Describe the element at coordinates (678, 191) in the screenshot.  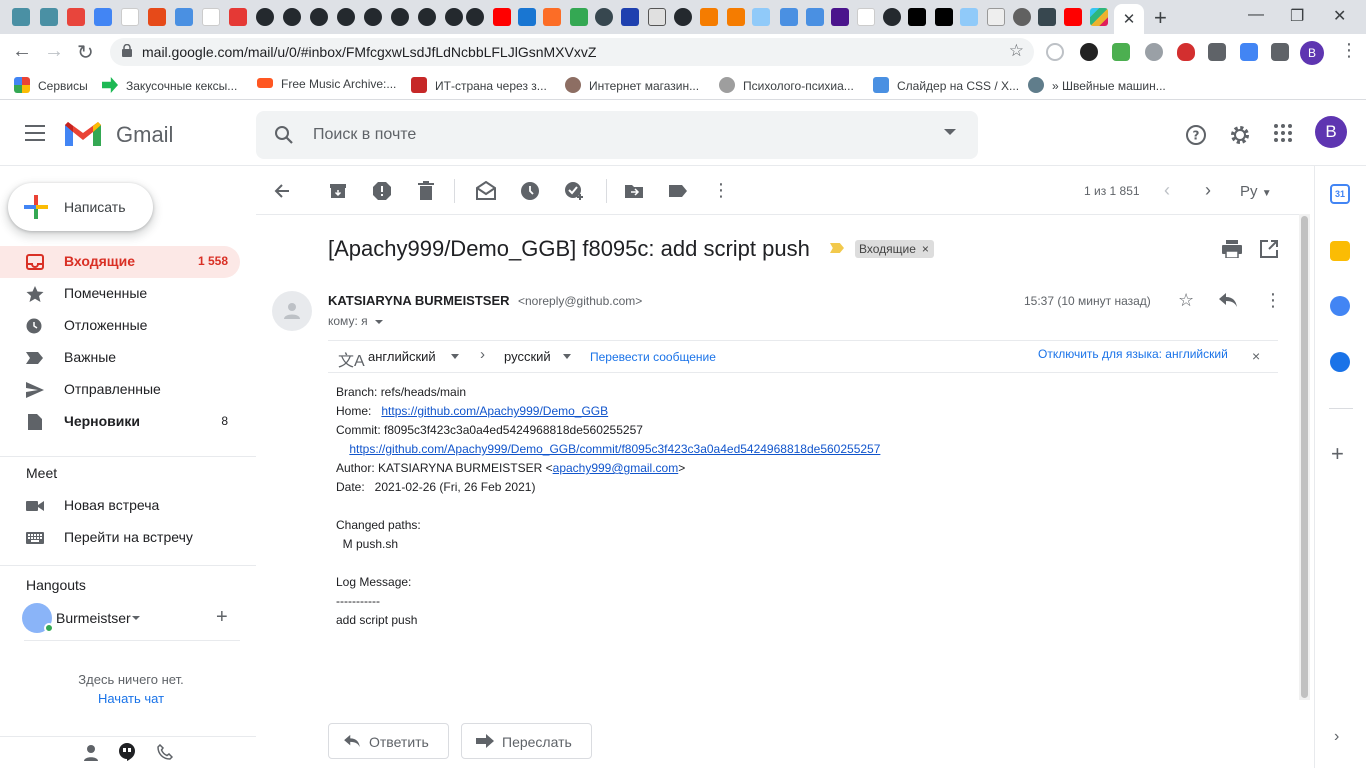
I see `label-icon` at that location.